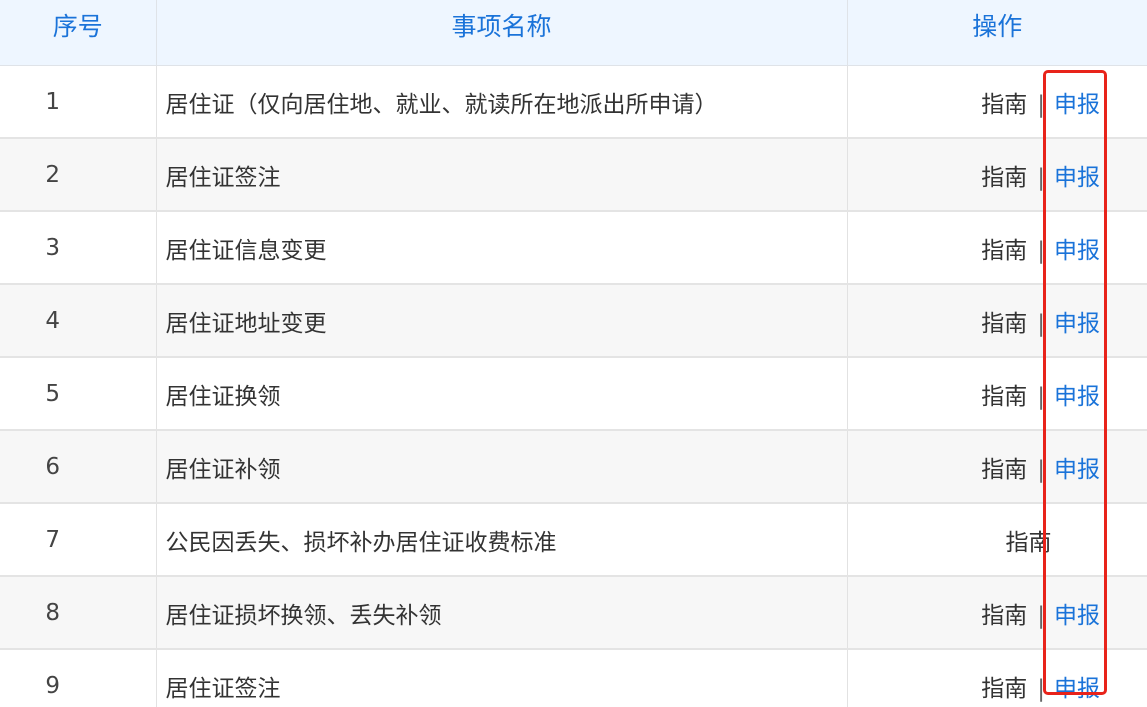 Image resolution: width=1147 pixels, height=707 pixels. Describe the element at coordinates (78, 175) in the screenshot. I see `row-number: 2` at that location.